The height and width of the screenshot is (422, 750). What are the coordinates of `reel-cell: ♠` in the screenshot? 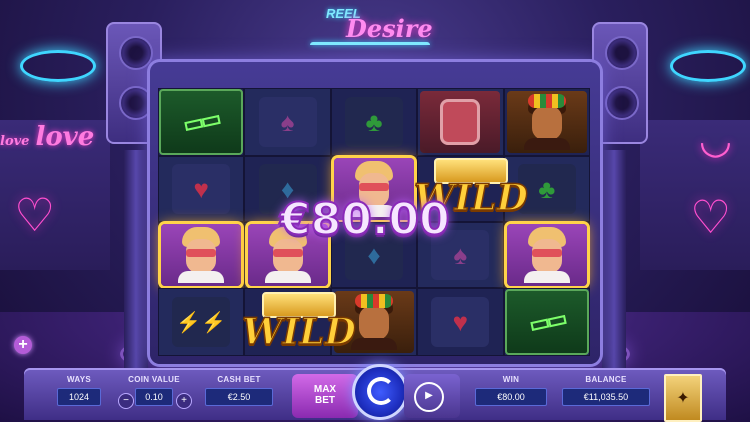 It's located at (287, 122).